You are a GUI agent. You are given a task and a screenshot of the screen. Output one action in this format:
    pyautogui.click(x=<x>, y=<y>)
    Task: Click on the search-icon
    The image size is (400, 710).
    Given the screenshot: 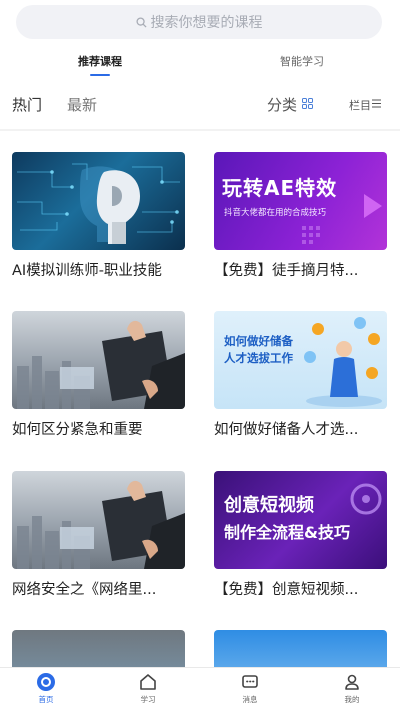 What is the action you would take?
    pyautogui.click(x=141, y=22)
    